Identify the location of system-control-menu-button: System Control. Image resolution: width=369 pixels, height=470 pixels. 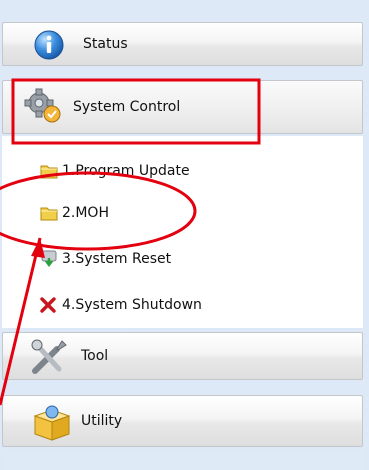
(182, 107).